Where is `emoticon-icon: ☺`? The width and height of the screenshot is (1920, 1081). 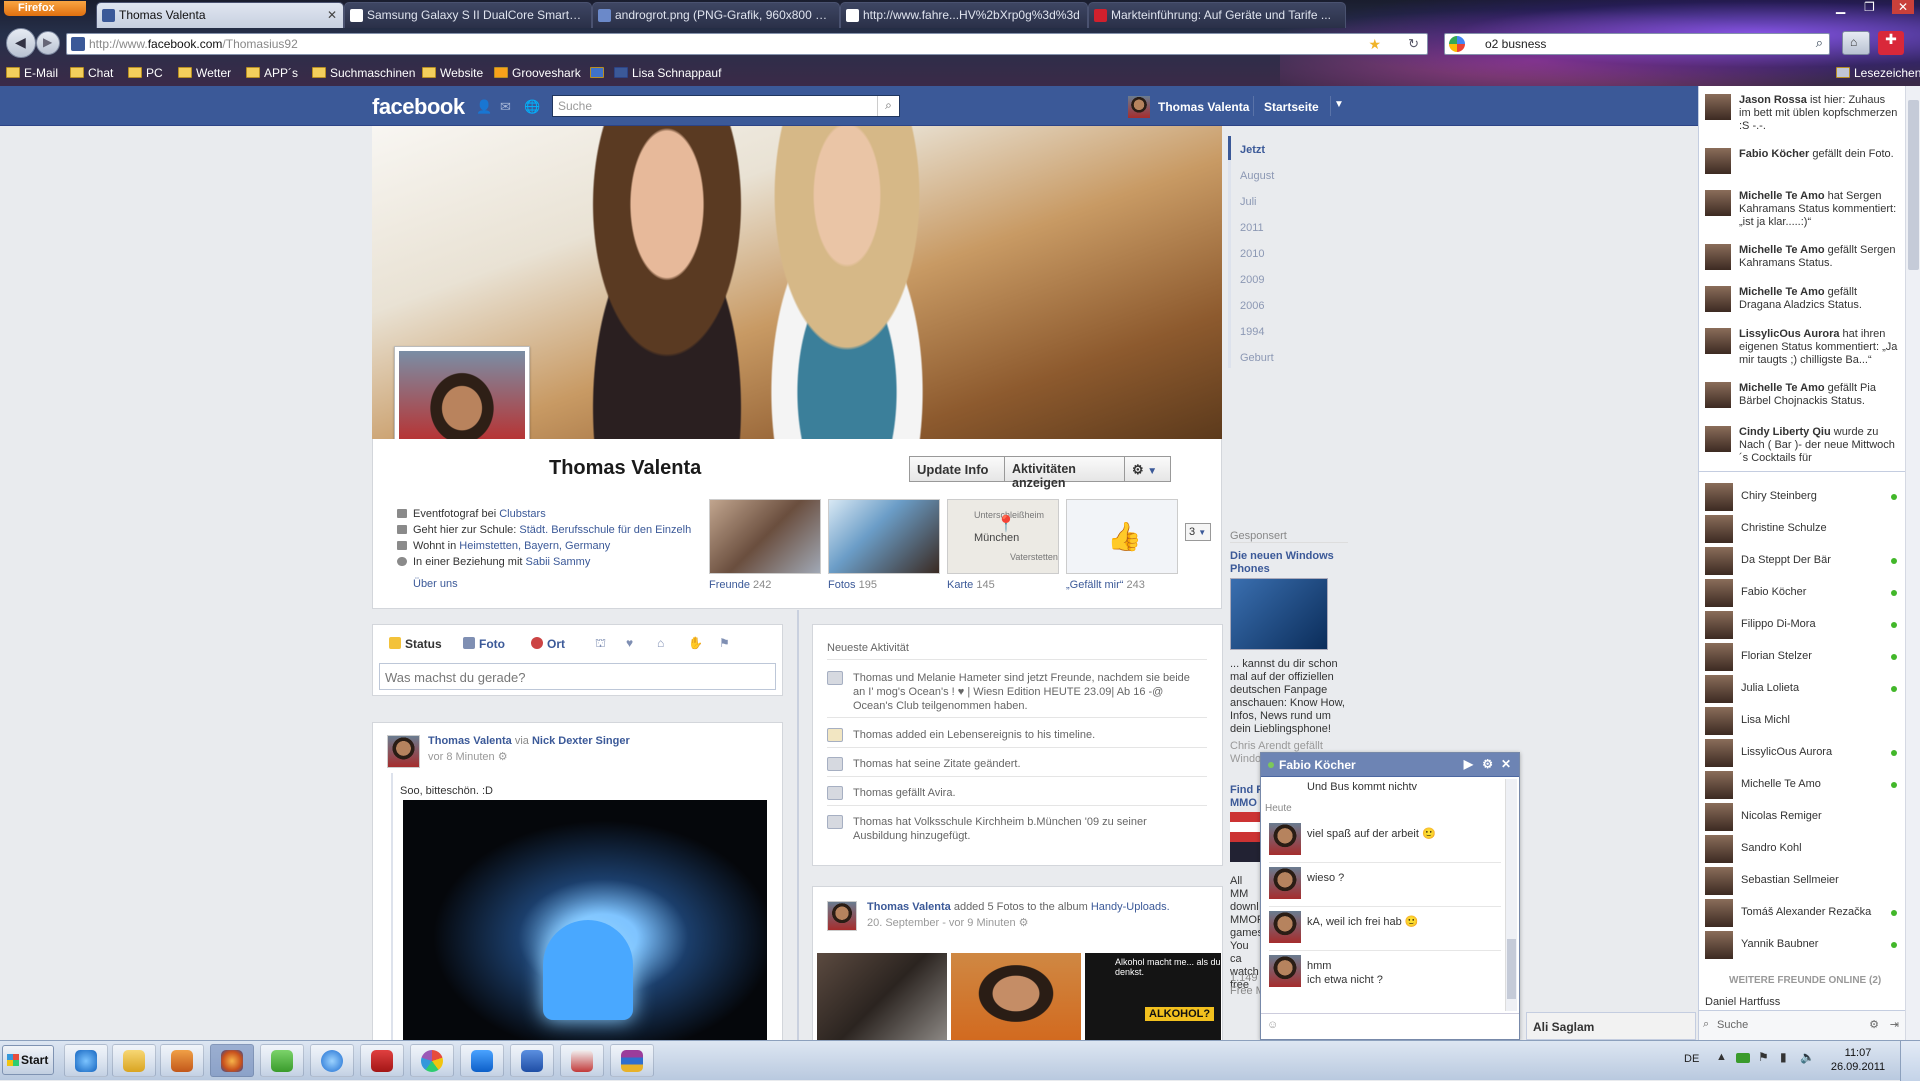 emoticon-icon: ☺ is located at coordinates (1272, 1025).